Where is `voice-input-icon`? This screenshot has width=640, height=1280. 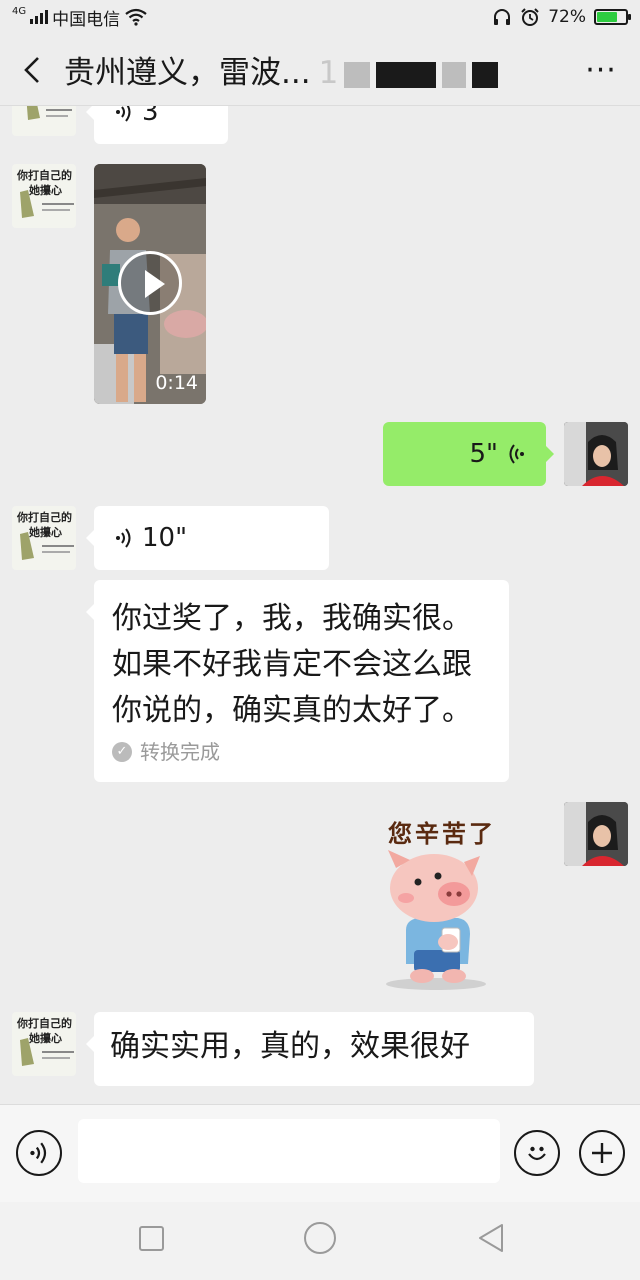
voice-input-icon is located at coordinates (38, 1153).